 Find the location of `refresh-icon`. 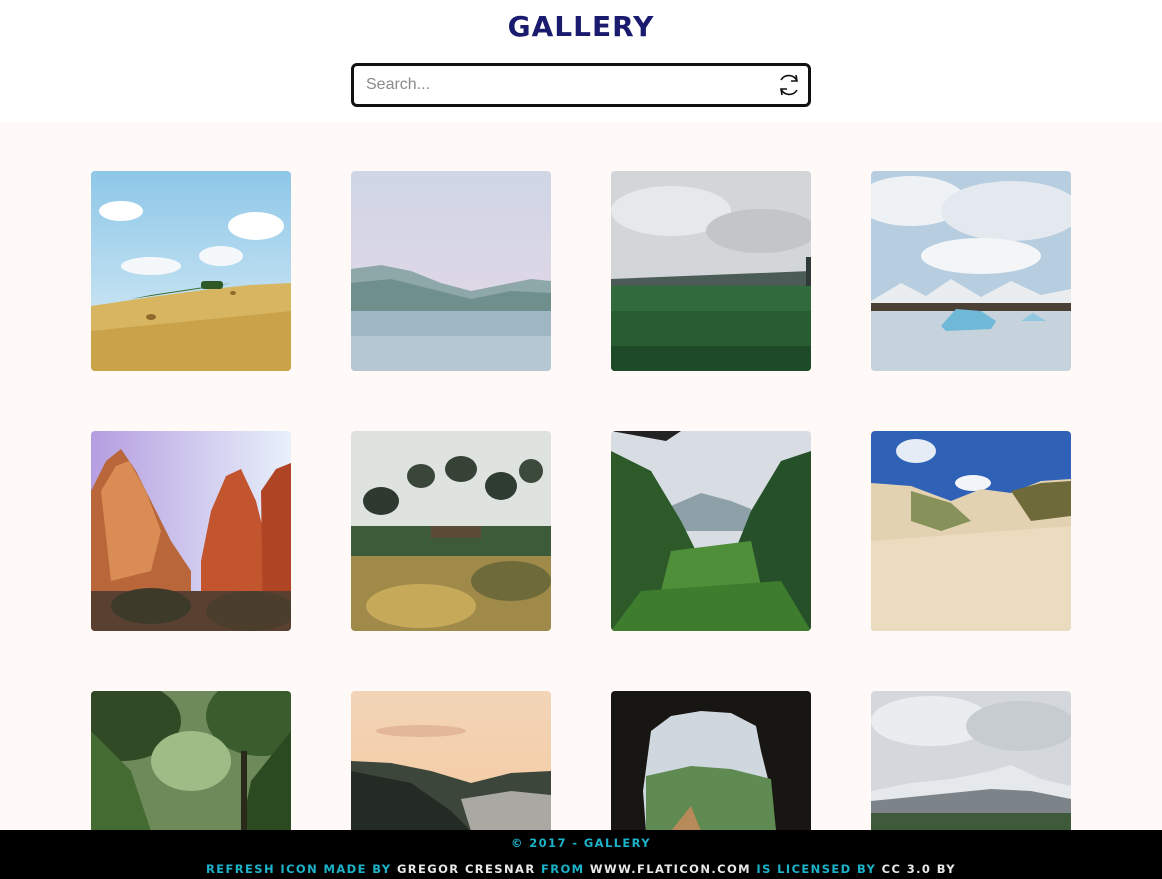

refresh-icon is located at coordinates (789, 85).